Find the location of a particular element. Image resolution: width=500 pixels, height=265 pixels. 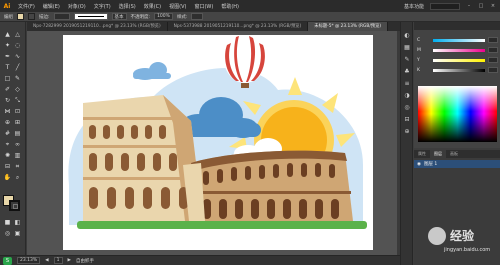

opacity-input: 100% is located at coordinates (163, 16).